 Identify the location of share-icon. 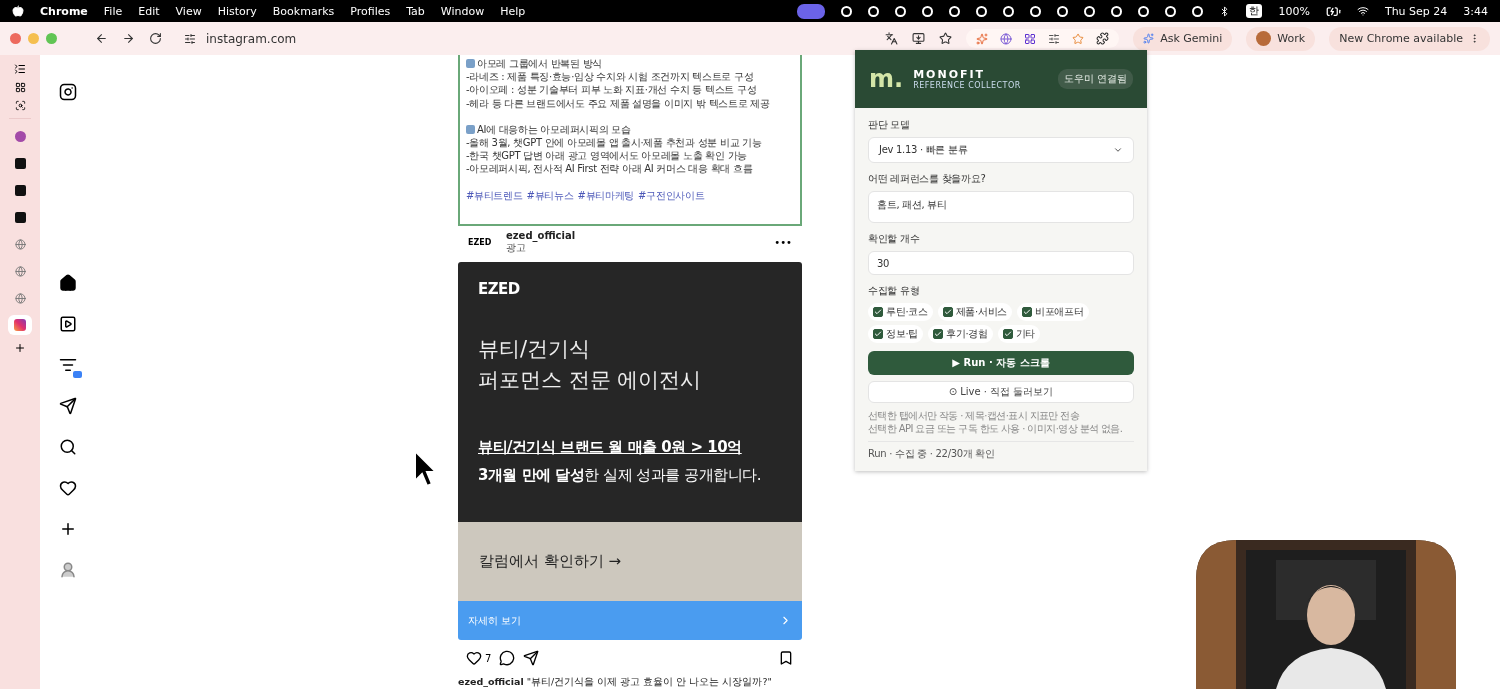
(531, 658).